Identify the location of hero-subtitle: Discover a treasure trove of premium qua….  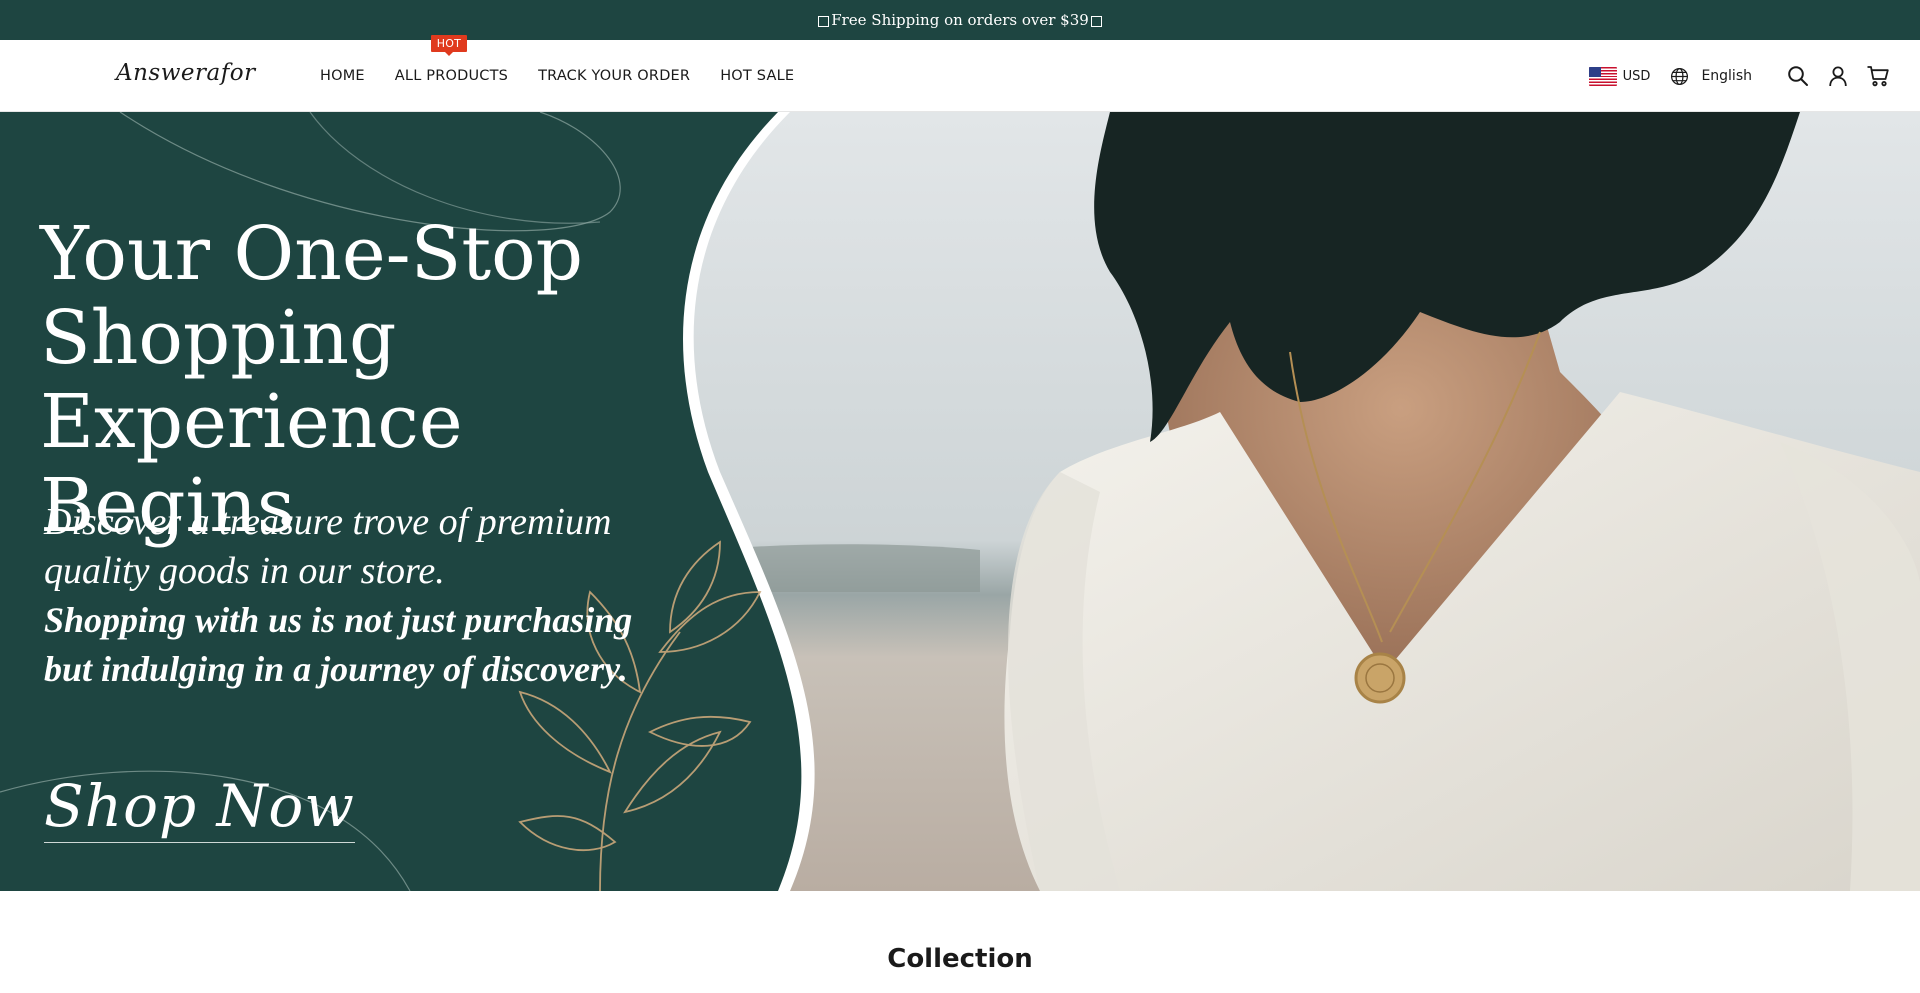
(328, 546).